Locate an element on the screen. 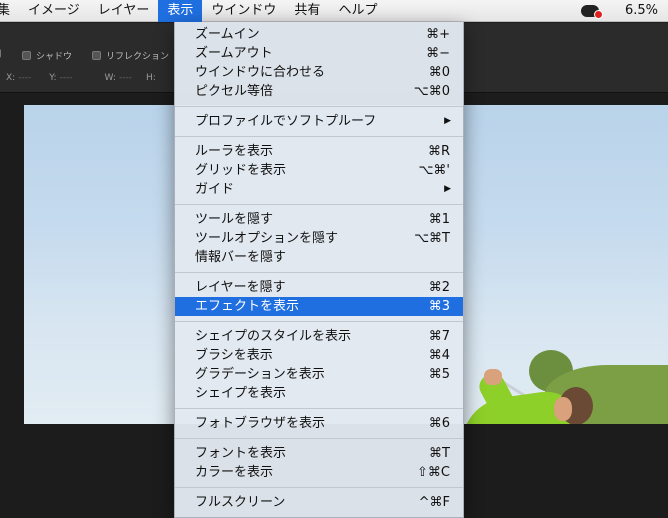  menu-item-label: フルスクリーン is located at coordinates (240, 502).